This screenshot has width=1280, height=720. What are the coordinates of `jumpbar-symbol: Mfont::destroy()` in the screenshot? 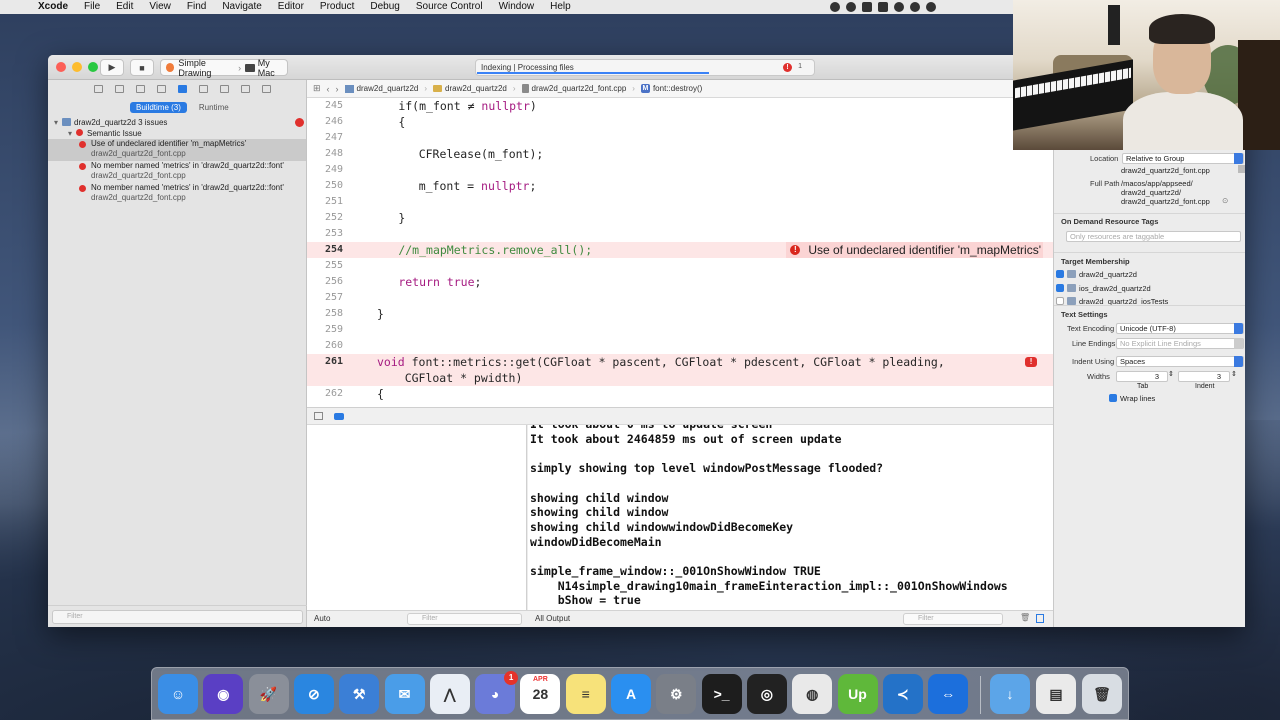 It's located at (671, 88).